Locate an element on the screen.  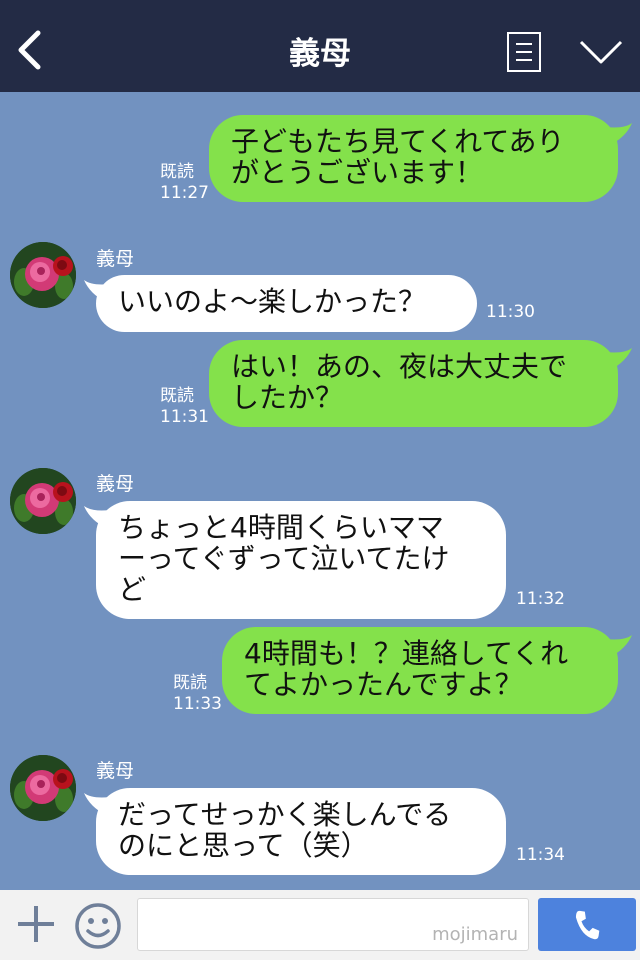
received-message-bubble: ちょっと4時間くらいママ ーってぐずって泣いてたけ ど is located at coordinates (301, 560).